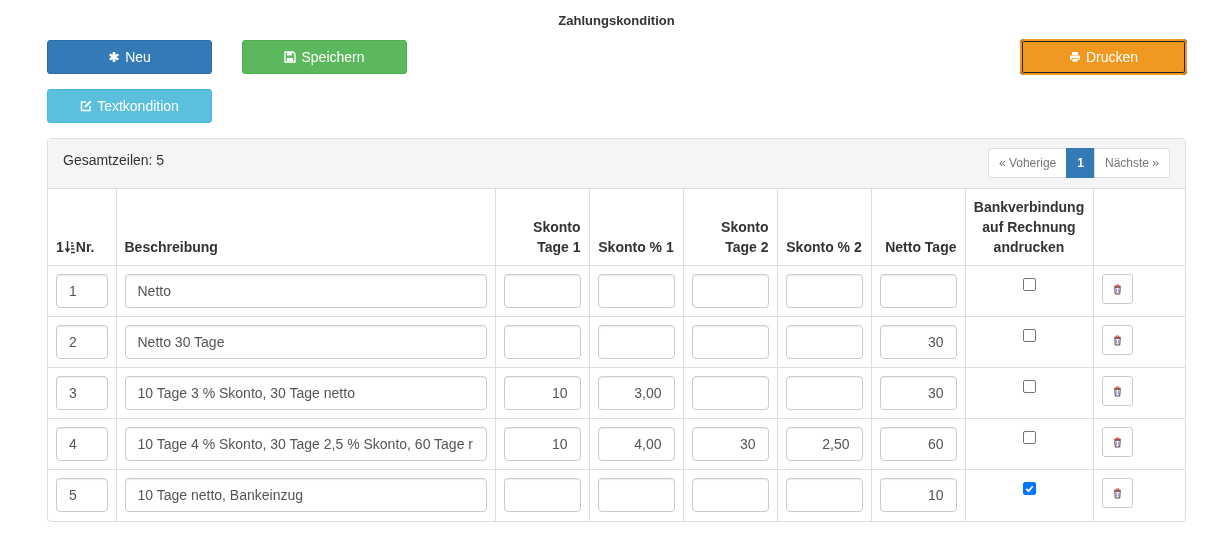  What do you see at coordinates (85, 248) in the screenshot?
I see `column-header: Nr.` at bounding box center [85, 248].